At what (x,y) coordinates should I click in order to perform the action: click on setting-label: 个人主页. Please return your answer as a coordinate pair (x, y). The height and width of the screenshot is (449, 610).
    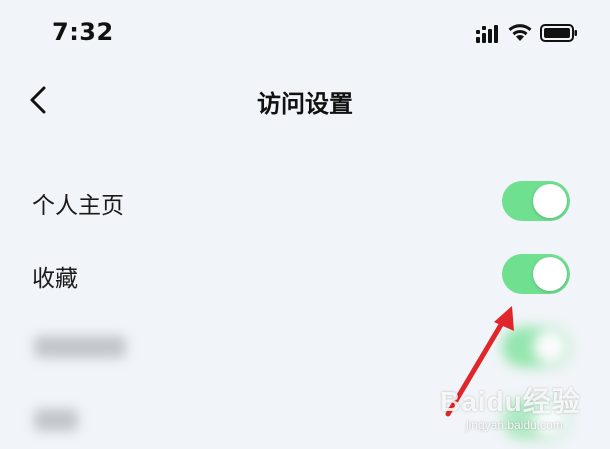
    Looking at the image, I should click on (78, 206).